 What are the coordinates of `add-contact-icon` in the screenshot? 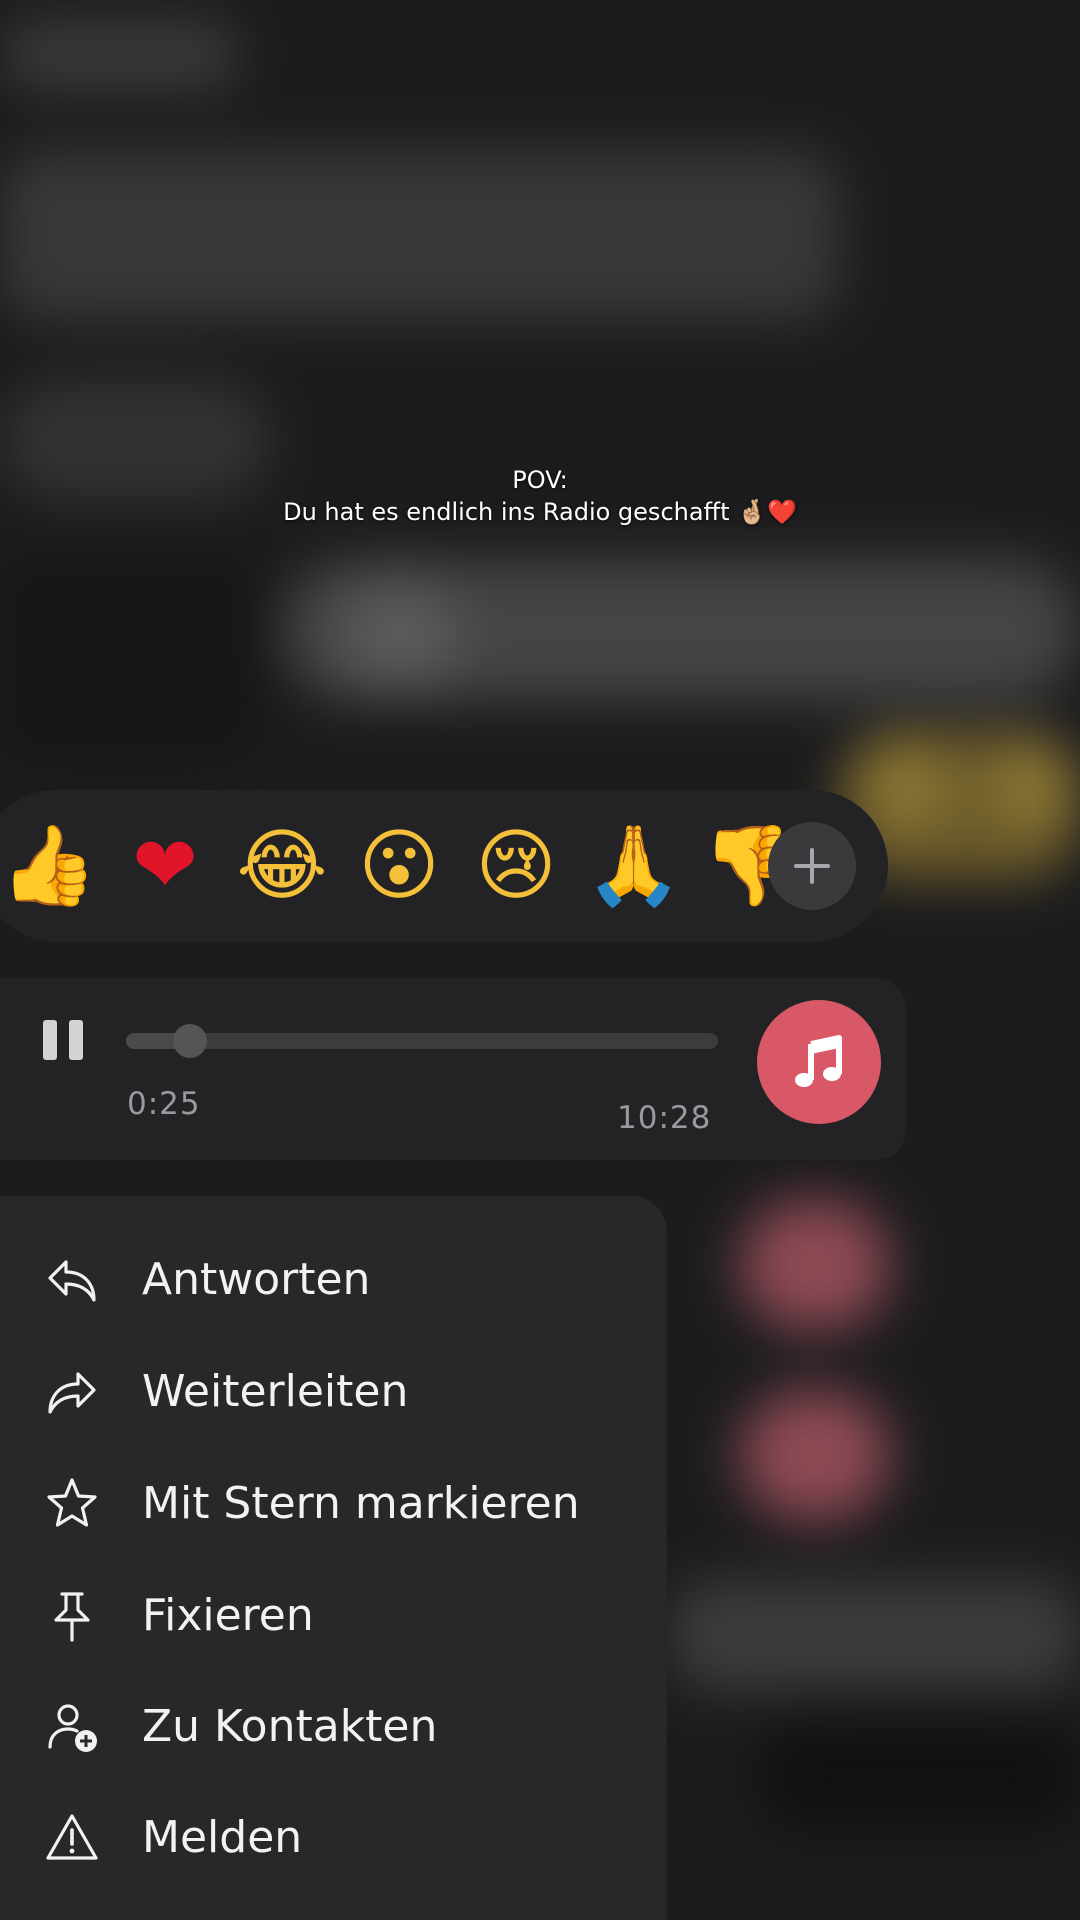 It's located at (72, 1728).